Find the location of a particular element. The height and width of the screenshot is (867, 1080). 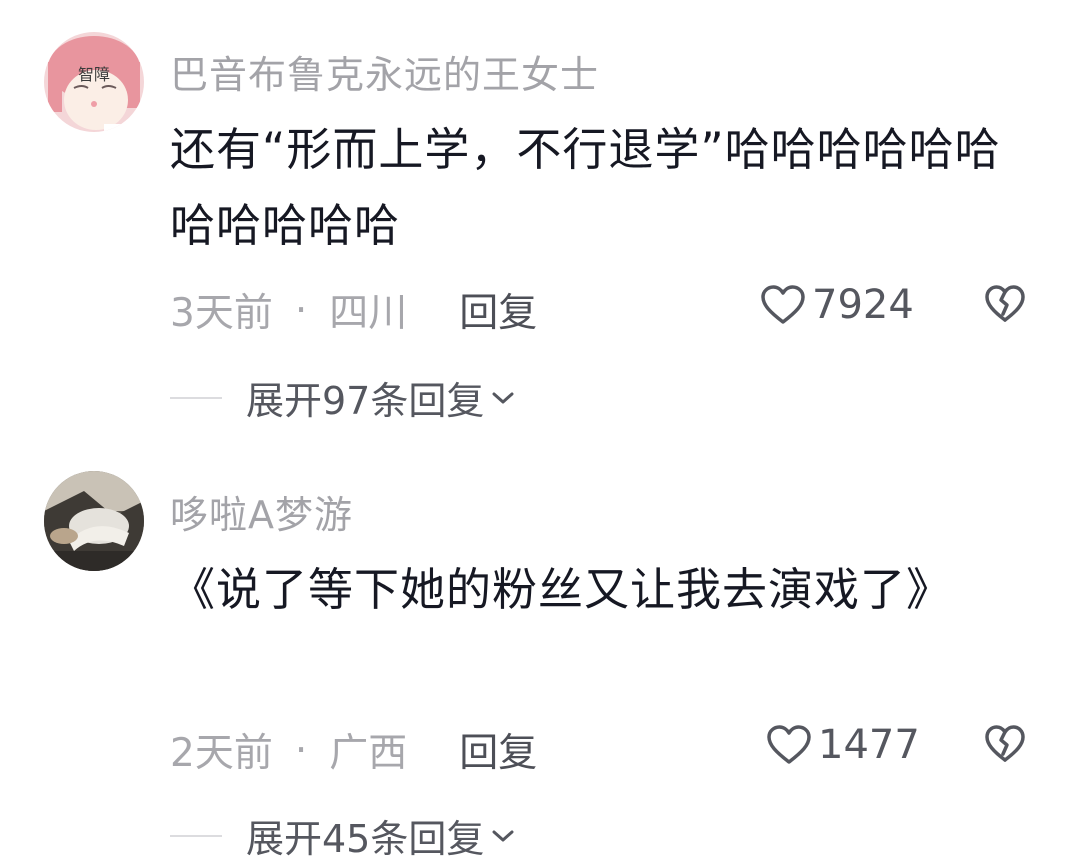

avatar-image is located at coordinates (94, 521).